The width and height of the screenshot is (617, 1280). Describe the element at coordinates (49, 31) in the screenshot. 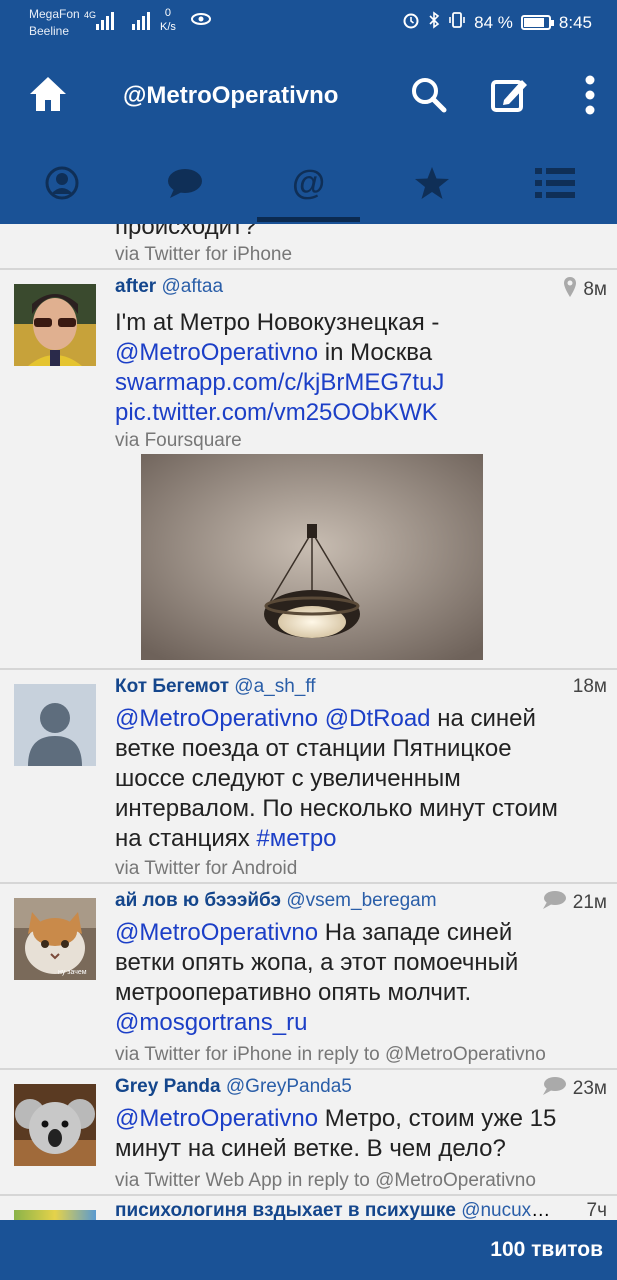

I see `carrier-2: Beeline` at that location.